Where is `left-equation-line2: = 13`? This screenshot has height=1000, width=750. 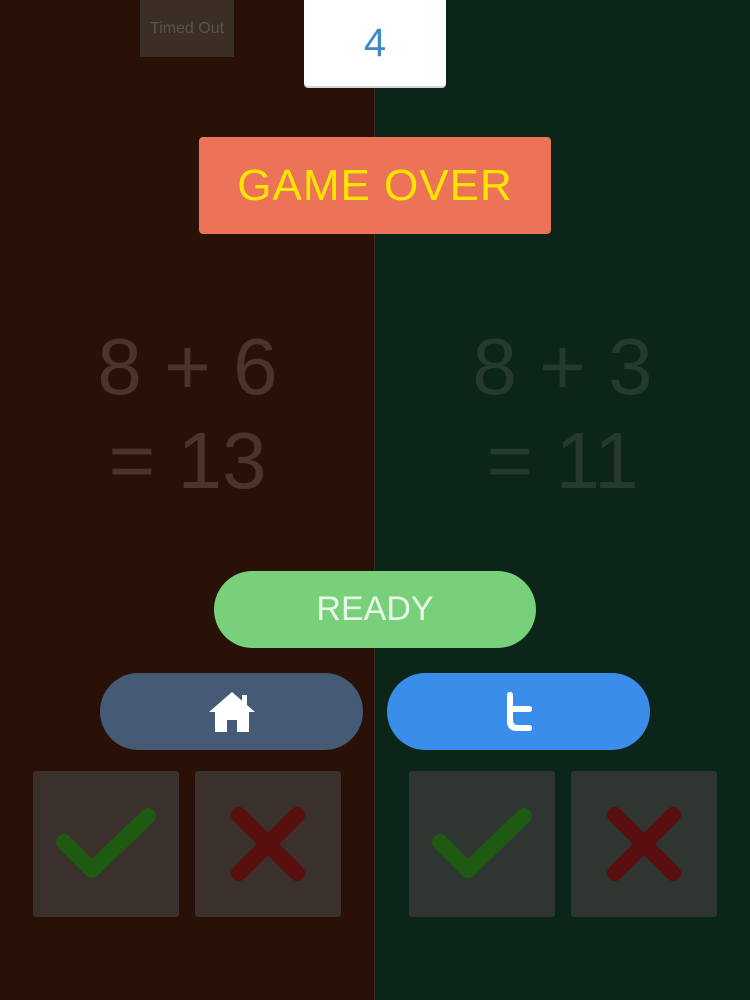 left-equation-line2: = 13 is located at coordinates (187, 460).